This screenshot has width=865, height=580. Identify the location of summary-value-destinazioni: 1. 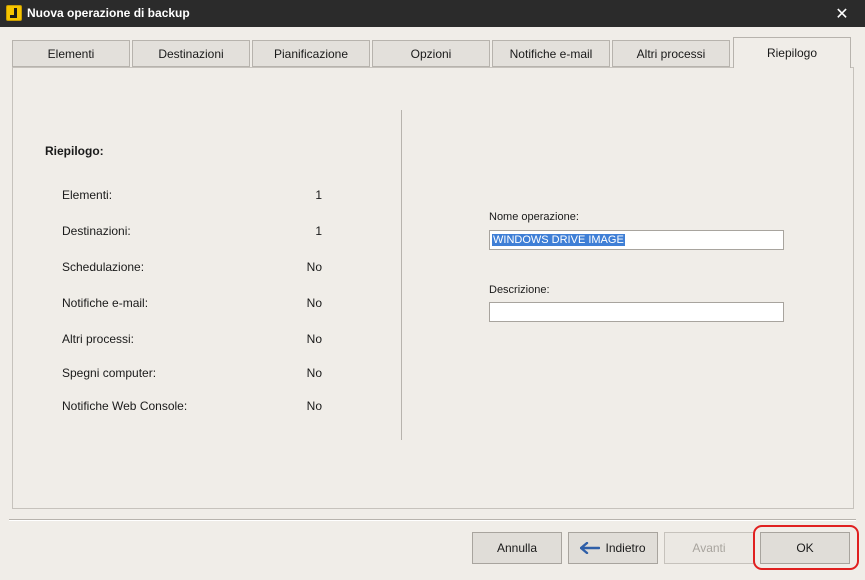
(318, 231).